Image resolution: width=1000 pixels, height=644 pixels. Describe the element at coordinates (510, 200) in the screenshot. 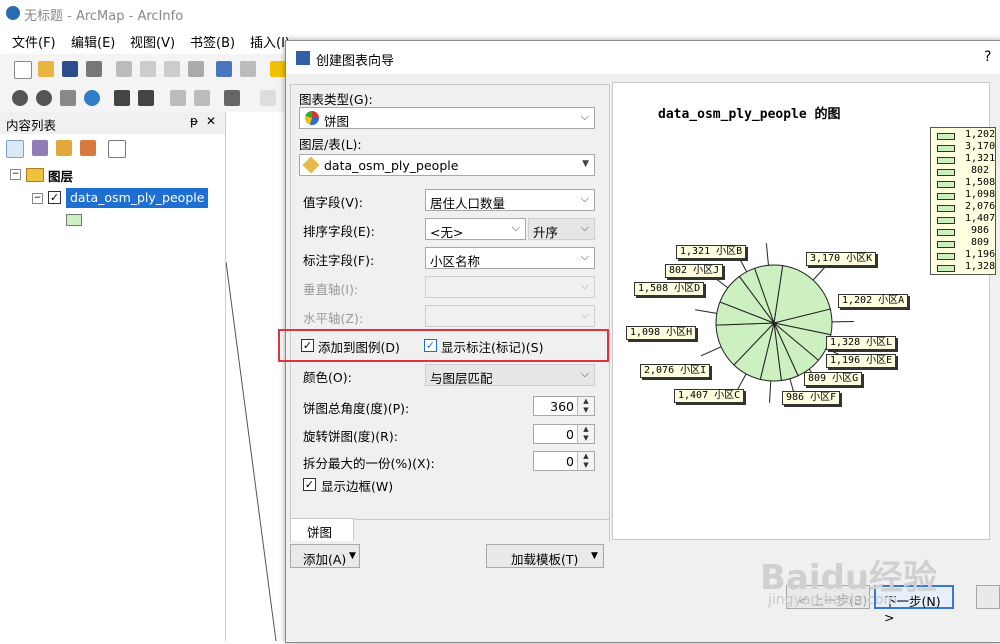

I see `value-field-select: 居住人口数量 ⌵` at that location.